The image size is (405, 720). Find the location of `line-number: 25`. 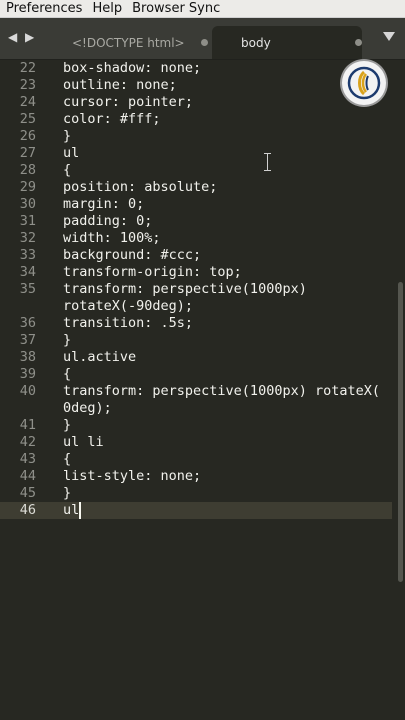

line-number: 25 is located at coordinates (27, 119).